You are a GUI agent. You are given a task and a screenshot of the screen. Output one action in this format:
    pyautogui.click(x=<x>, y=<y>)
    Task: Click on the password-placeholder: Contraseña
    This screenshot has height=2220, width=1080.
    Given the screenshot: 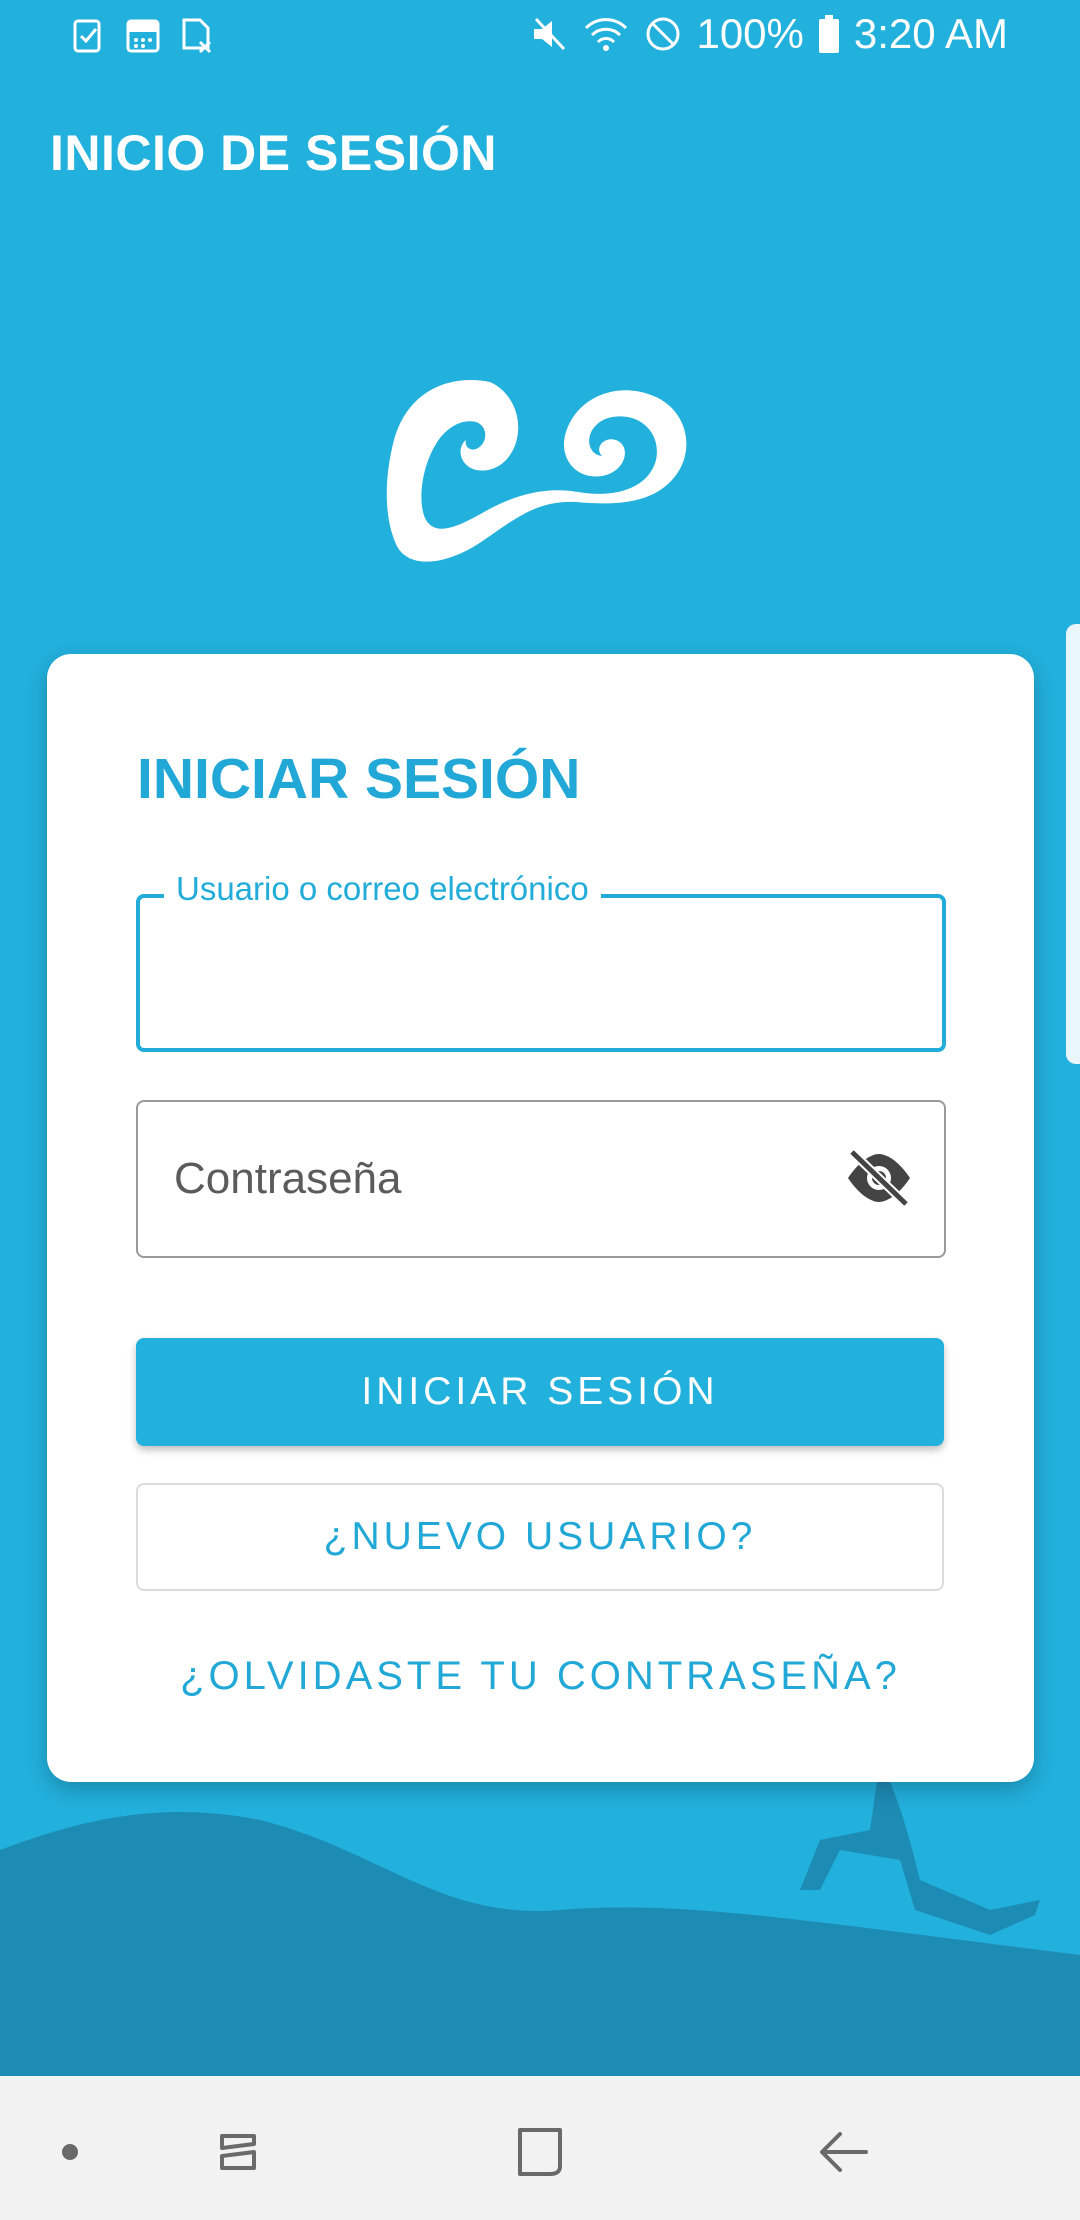 What is the action you would take?
    pyautogui.click(x=288, y=1178)
    